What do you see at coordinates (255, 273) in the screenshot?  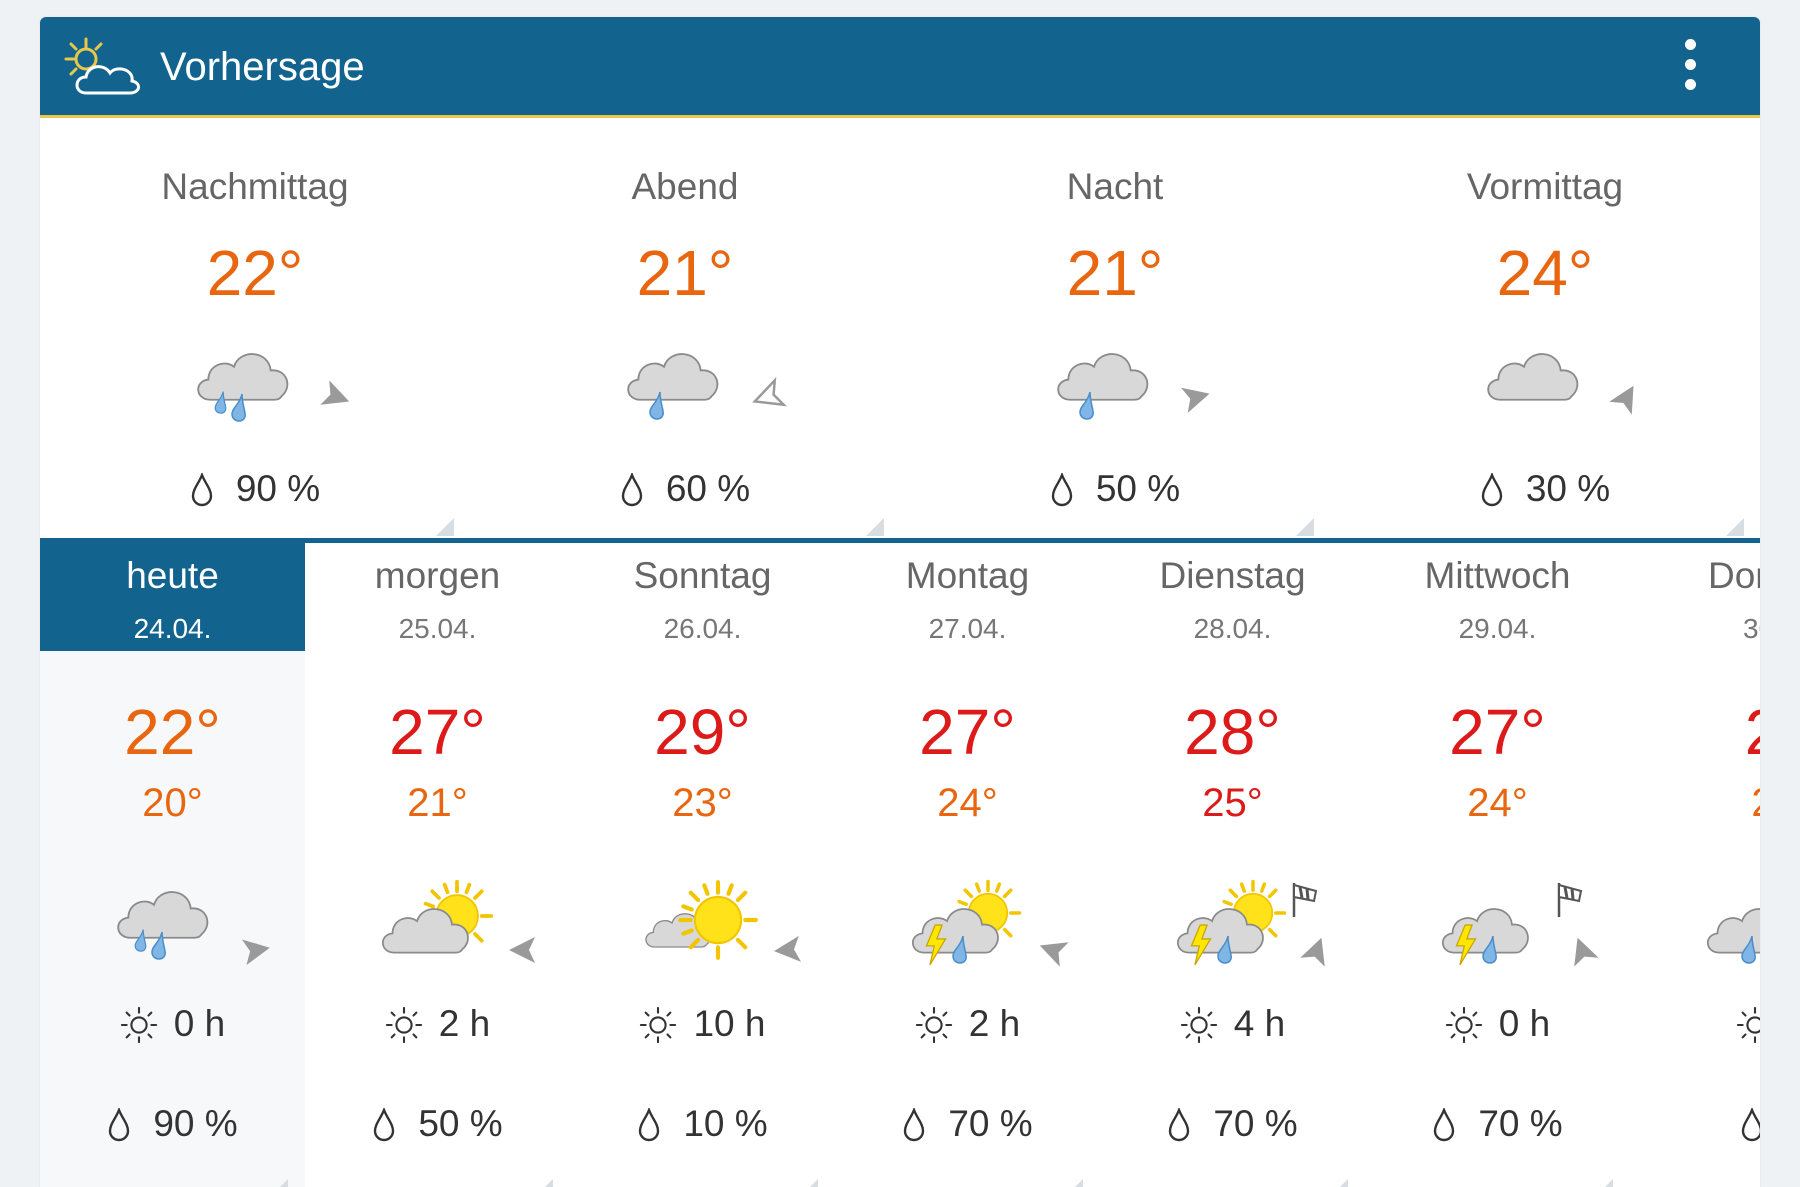 I see `period-temp: 22°` at bounding box center [255, 273].